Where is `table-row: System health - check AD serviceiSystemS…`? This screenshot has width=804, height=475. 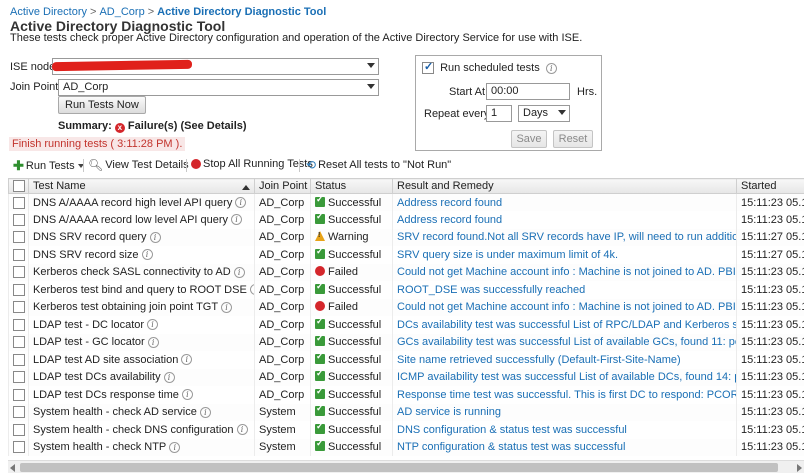 table-row: System health - check AD serviceiSystemS… is located at coordinates (406, 412).